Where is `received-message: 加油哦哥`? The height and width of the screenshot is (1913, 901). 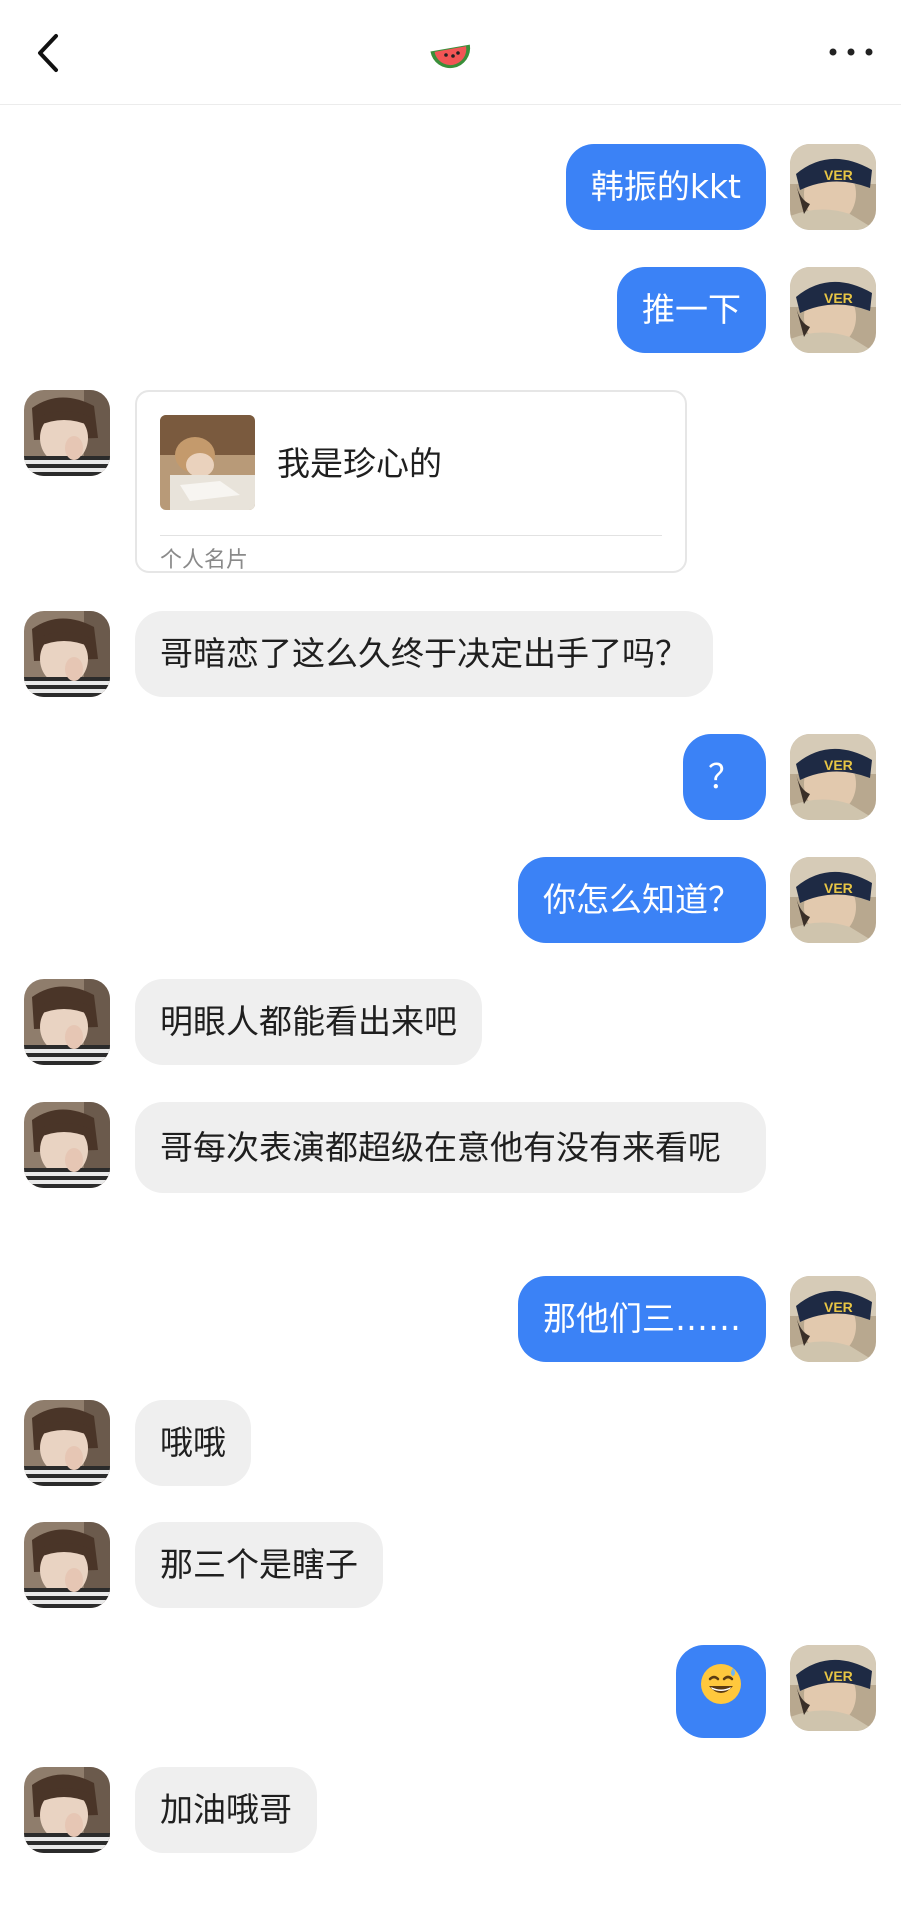
received-message: 加油哦哥 is located at coordinates (226, 1810).